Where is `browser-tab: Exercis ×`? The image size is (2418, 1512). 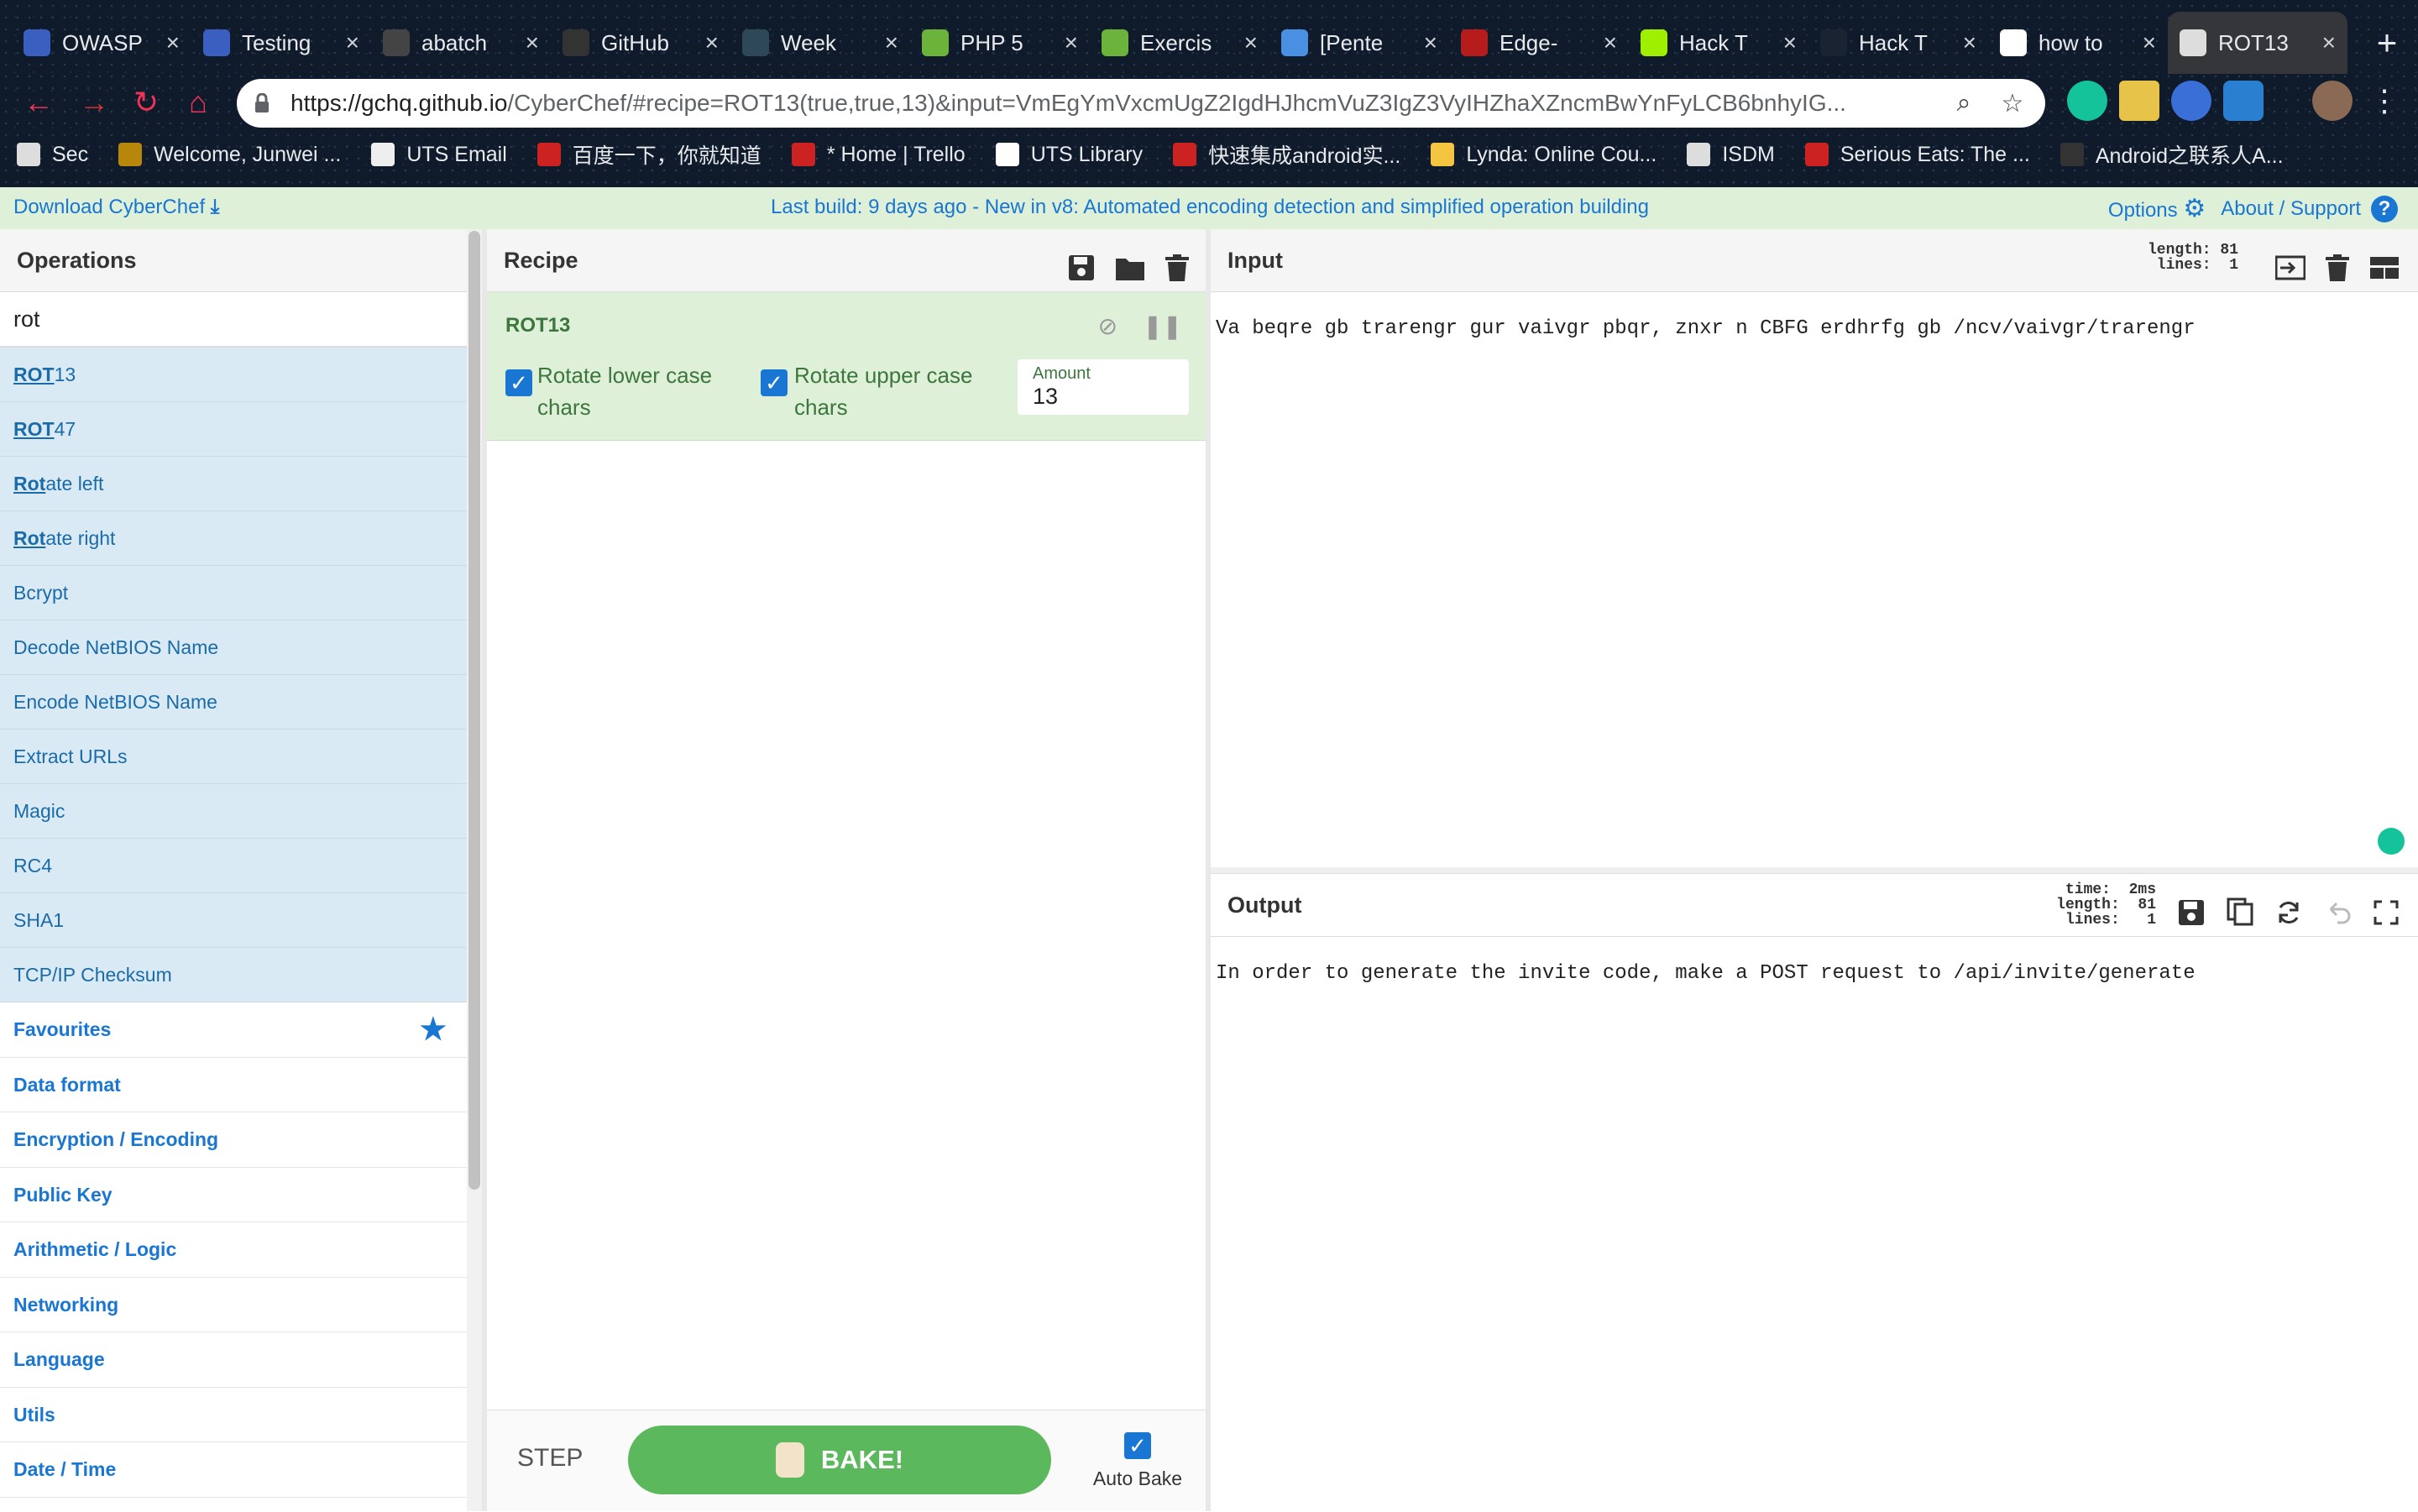 browser-tab: Exercis × is located at coordinates (1179, 43).